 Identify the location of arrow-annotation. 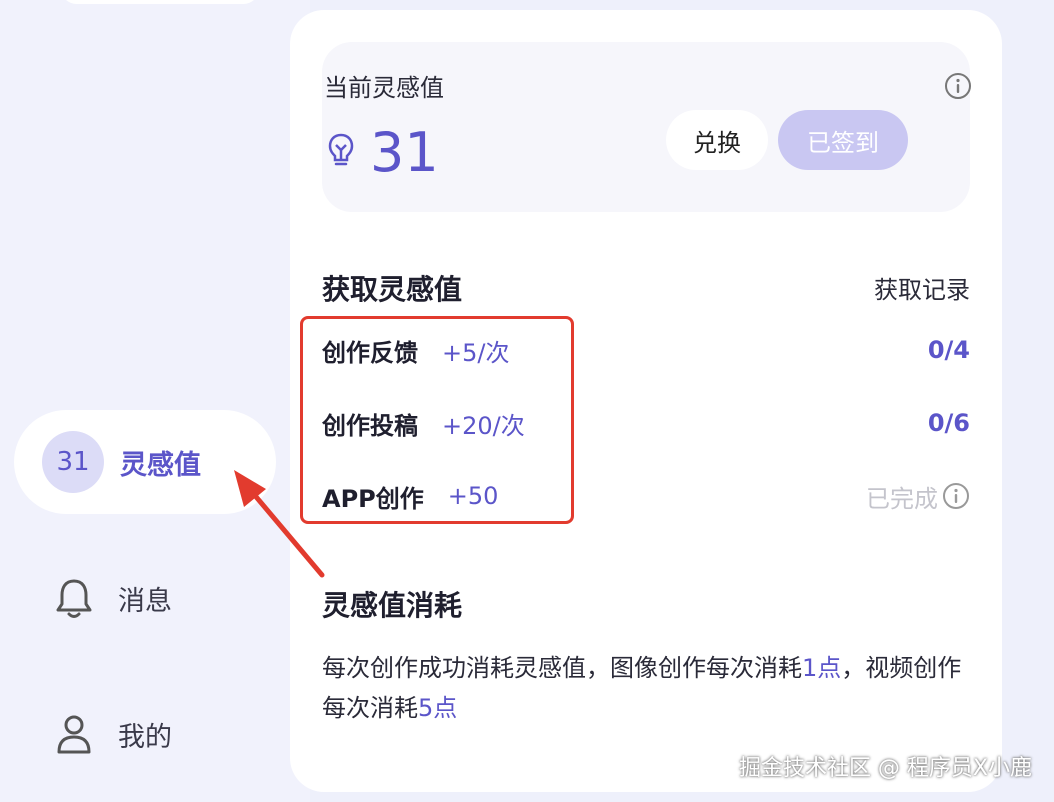
(279, 524).